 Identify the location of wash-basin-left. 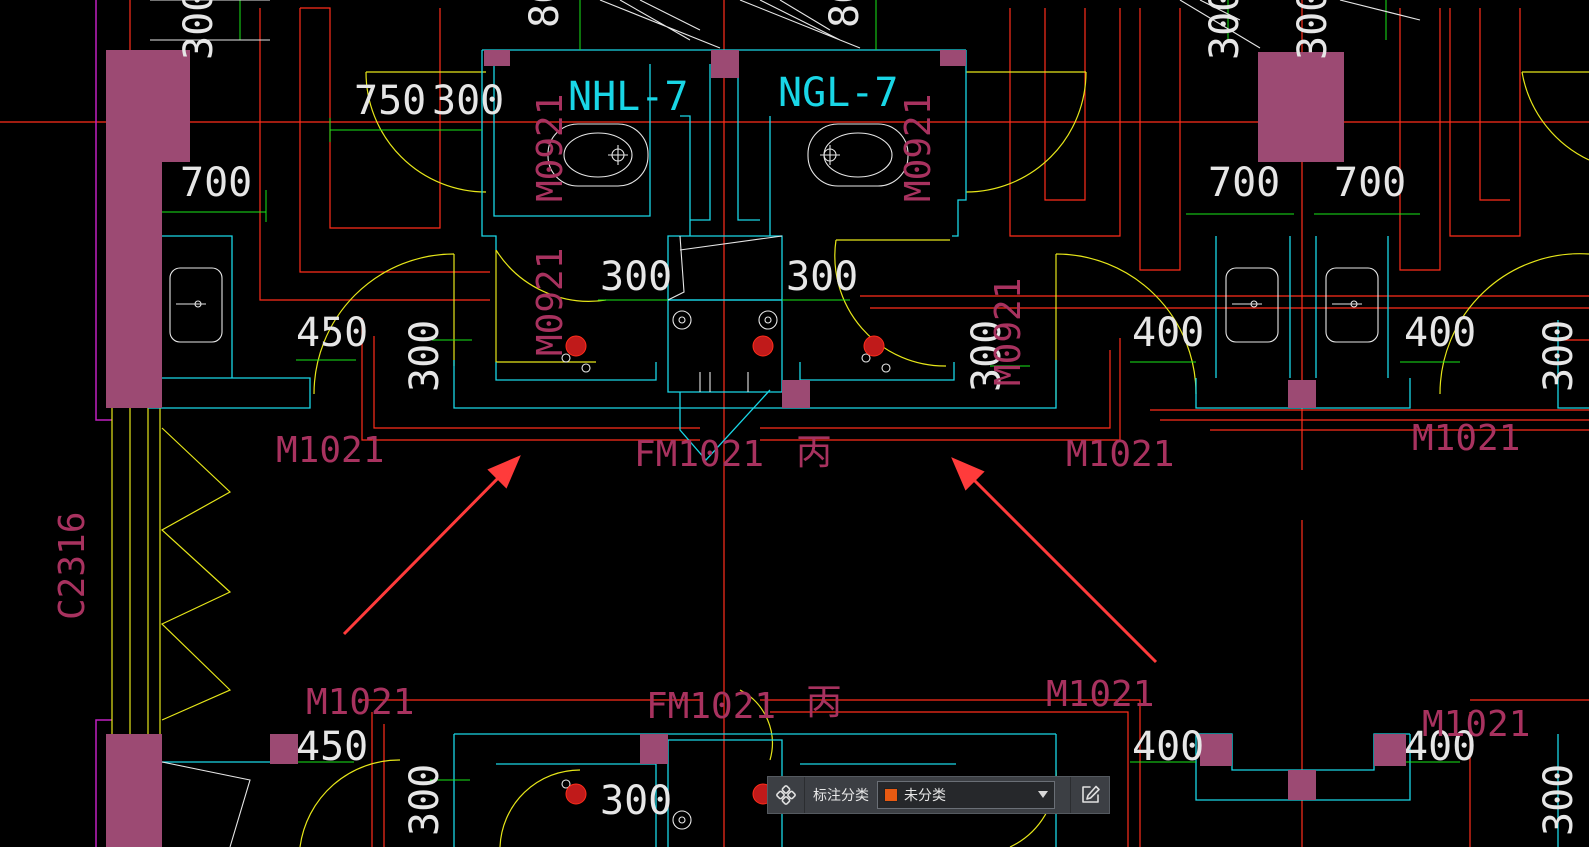
(196, 305).